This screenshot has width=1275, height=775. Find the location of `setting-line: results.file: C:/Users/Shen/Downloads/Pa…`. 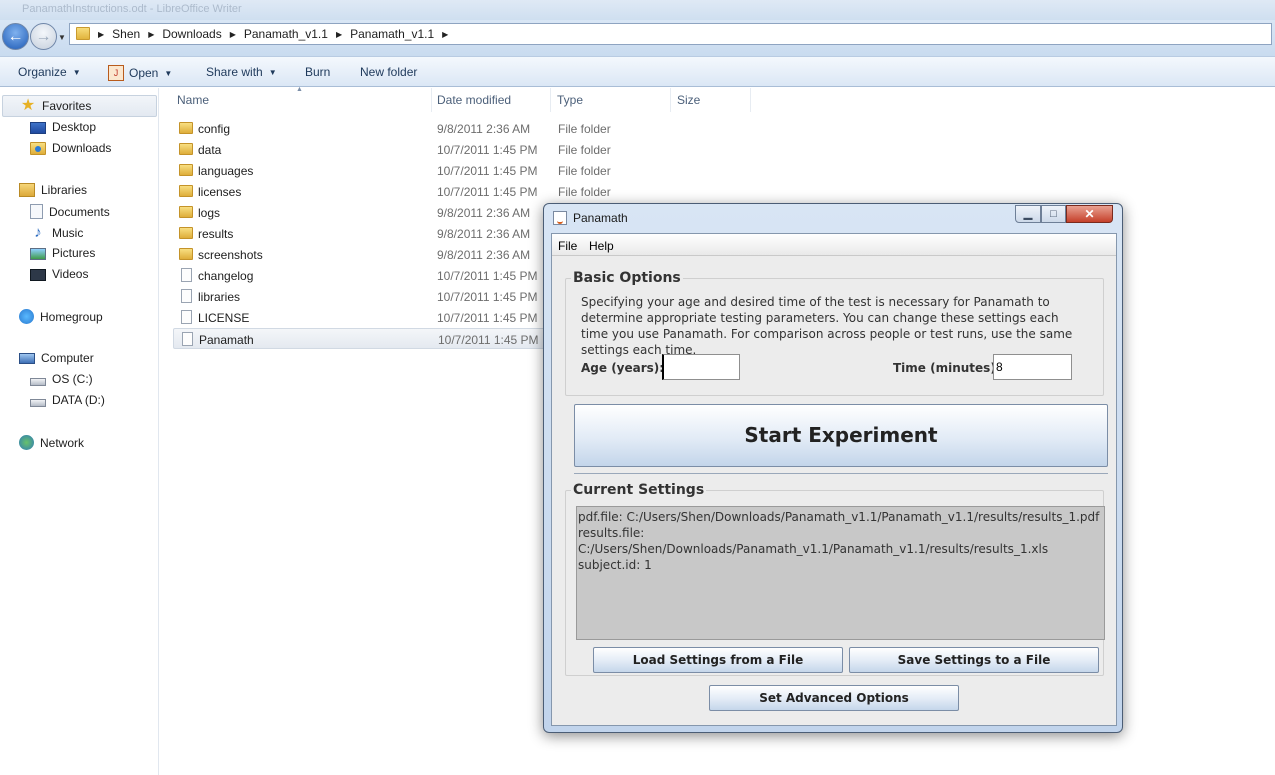

setting-line: results.file: C:/Users/Shen/Downloads/Pa… is located at coordinates (813, 541).